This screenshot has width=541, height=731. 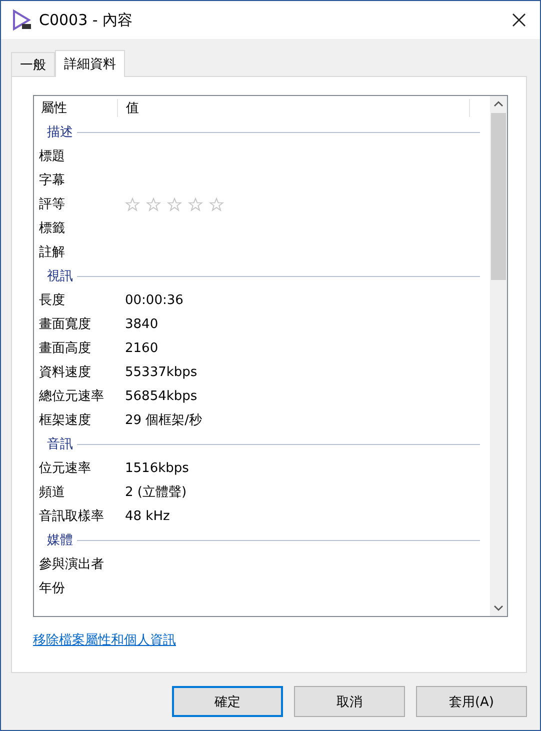 I want to click on tab: 詳細資料, so click(x=90, y=63).